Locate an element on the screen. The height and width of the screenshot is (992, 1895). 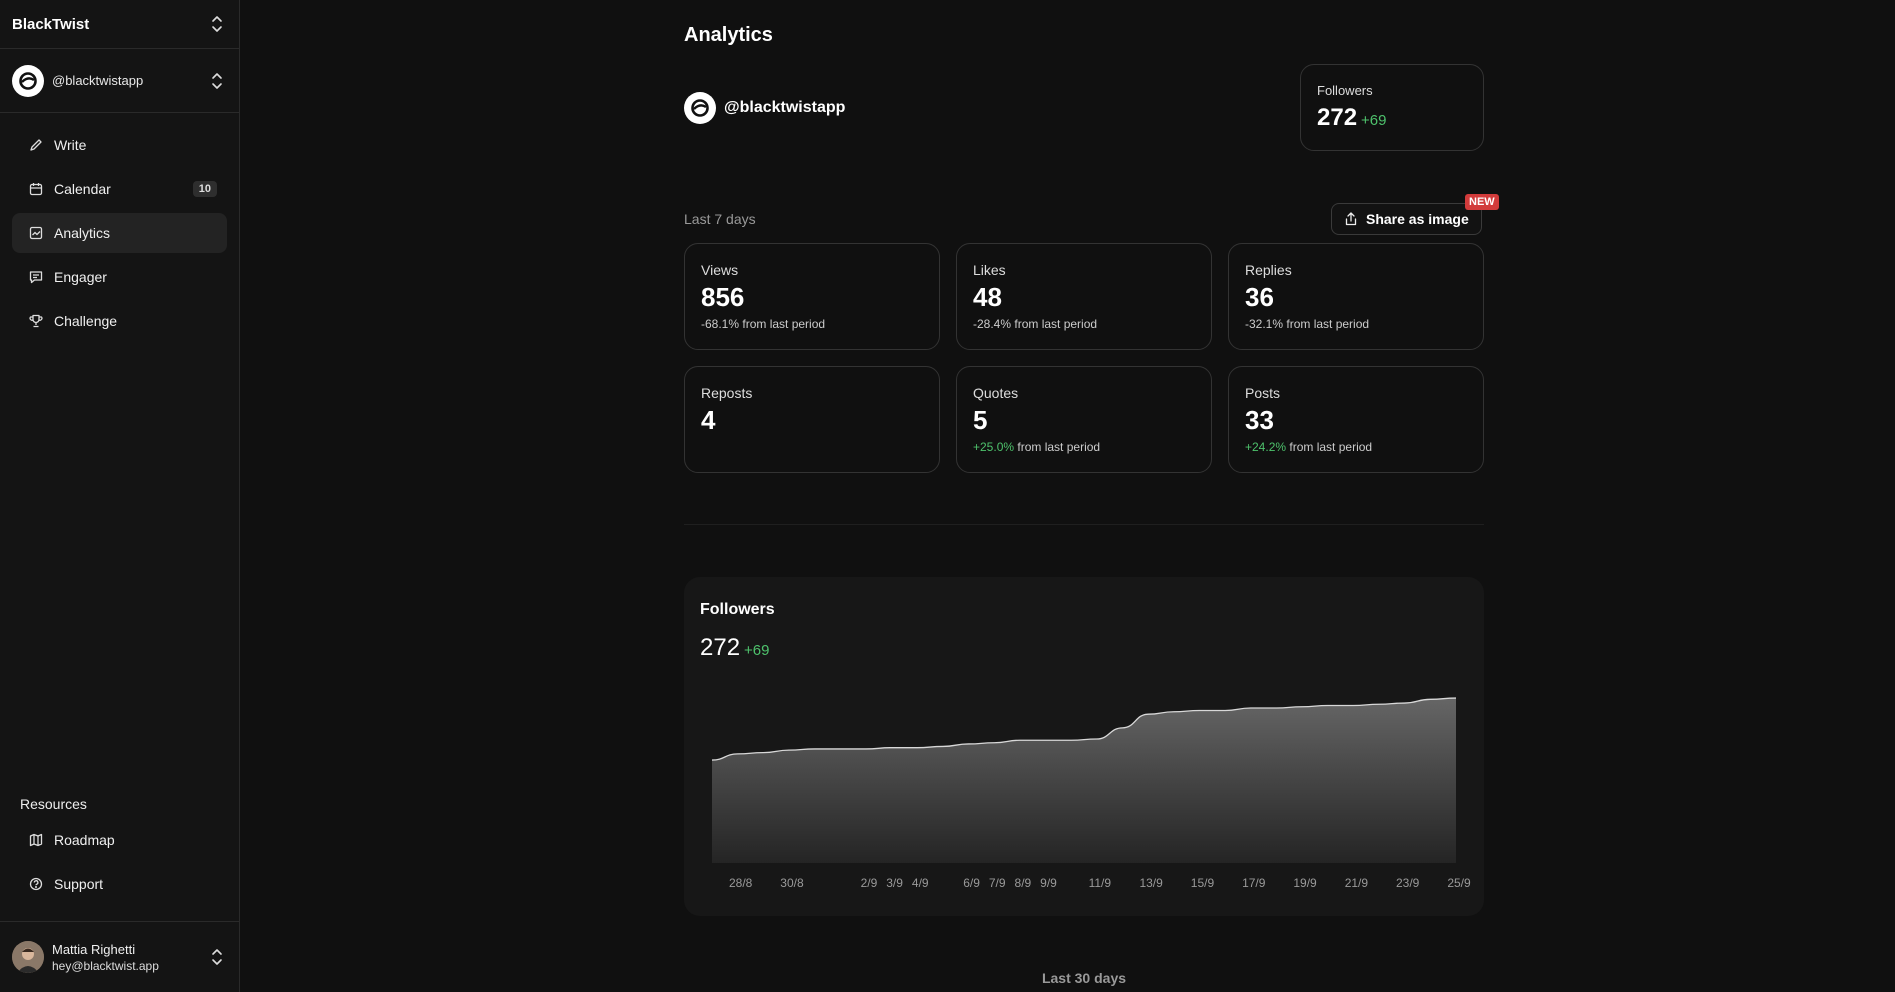
resources-section: Resources Roadmap Support is located at coordinates (119, 852).